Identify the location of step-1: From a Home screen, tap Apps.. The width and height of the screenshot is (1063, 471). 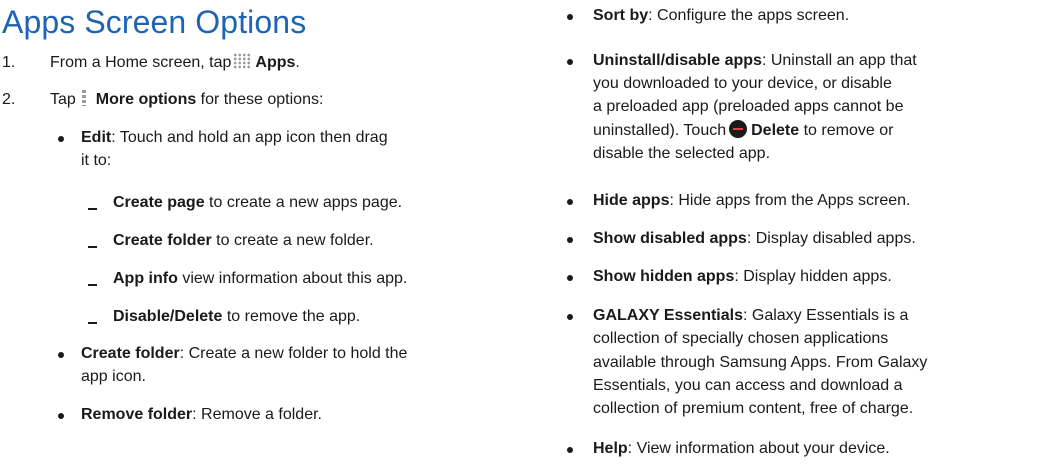
(175, 62).